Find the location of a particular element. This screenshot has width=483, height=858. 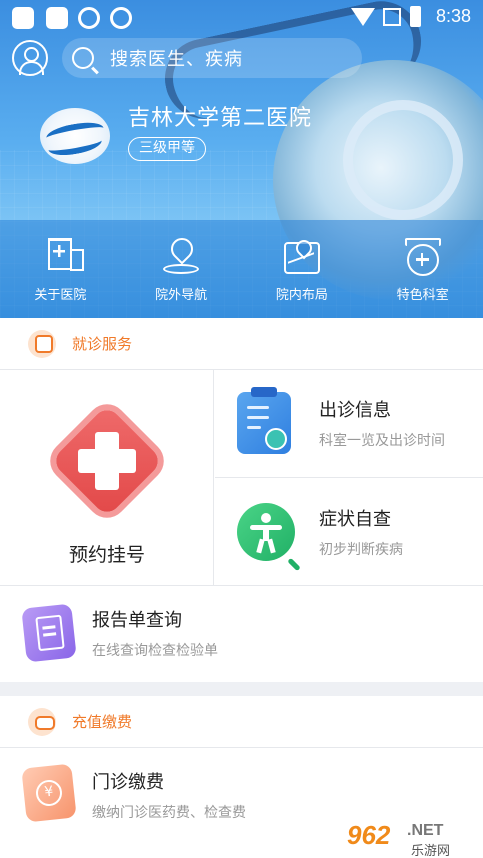

wifi-icon is located at coordinates (363, 17).